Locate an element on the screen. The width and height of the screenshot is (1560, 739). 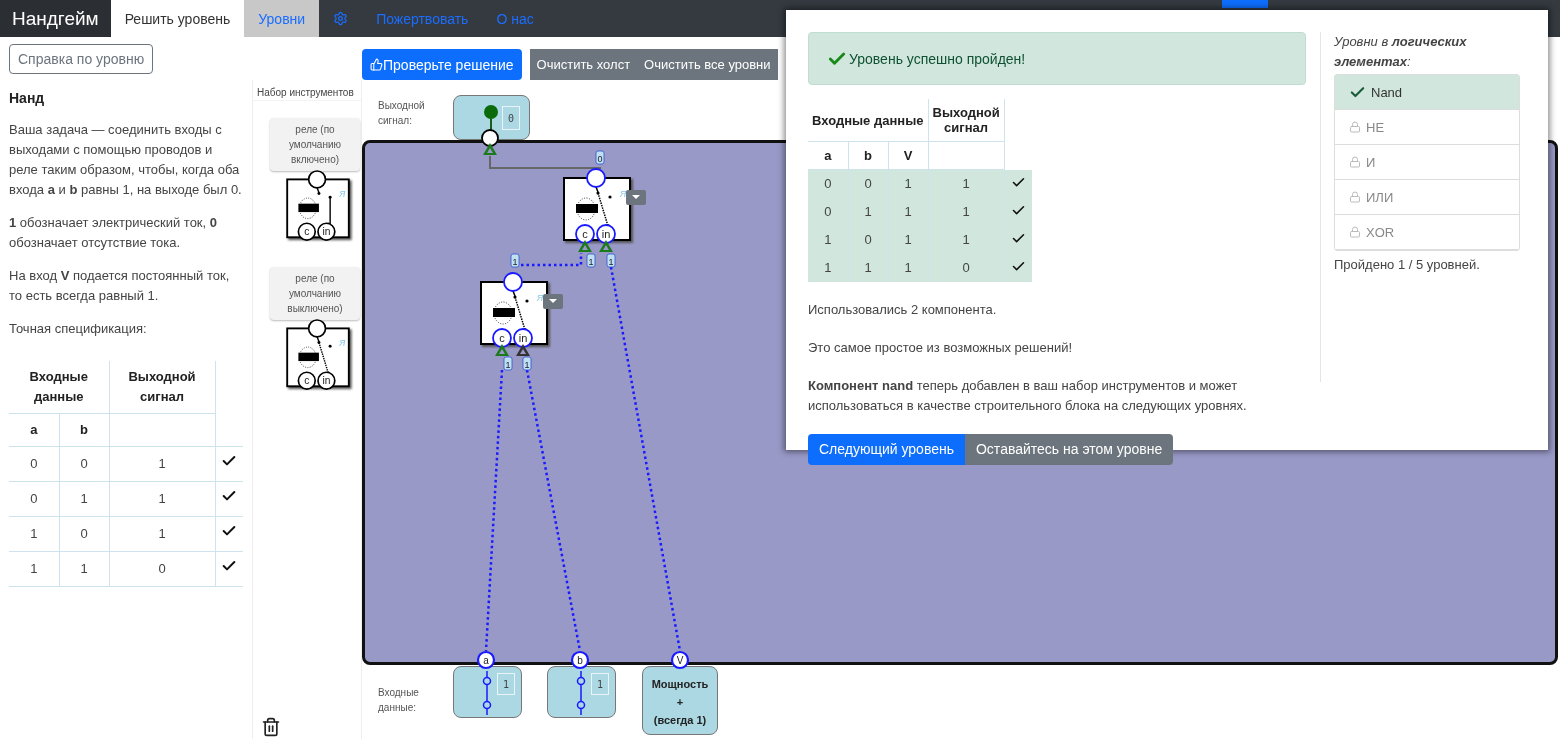
power-note: (всегда 1) is located at coordinates (680, 720).